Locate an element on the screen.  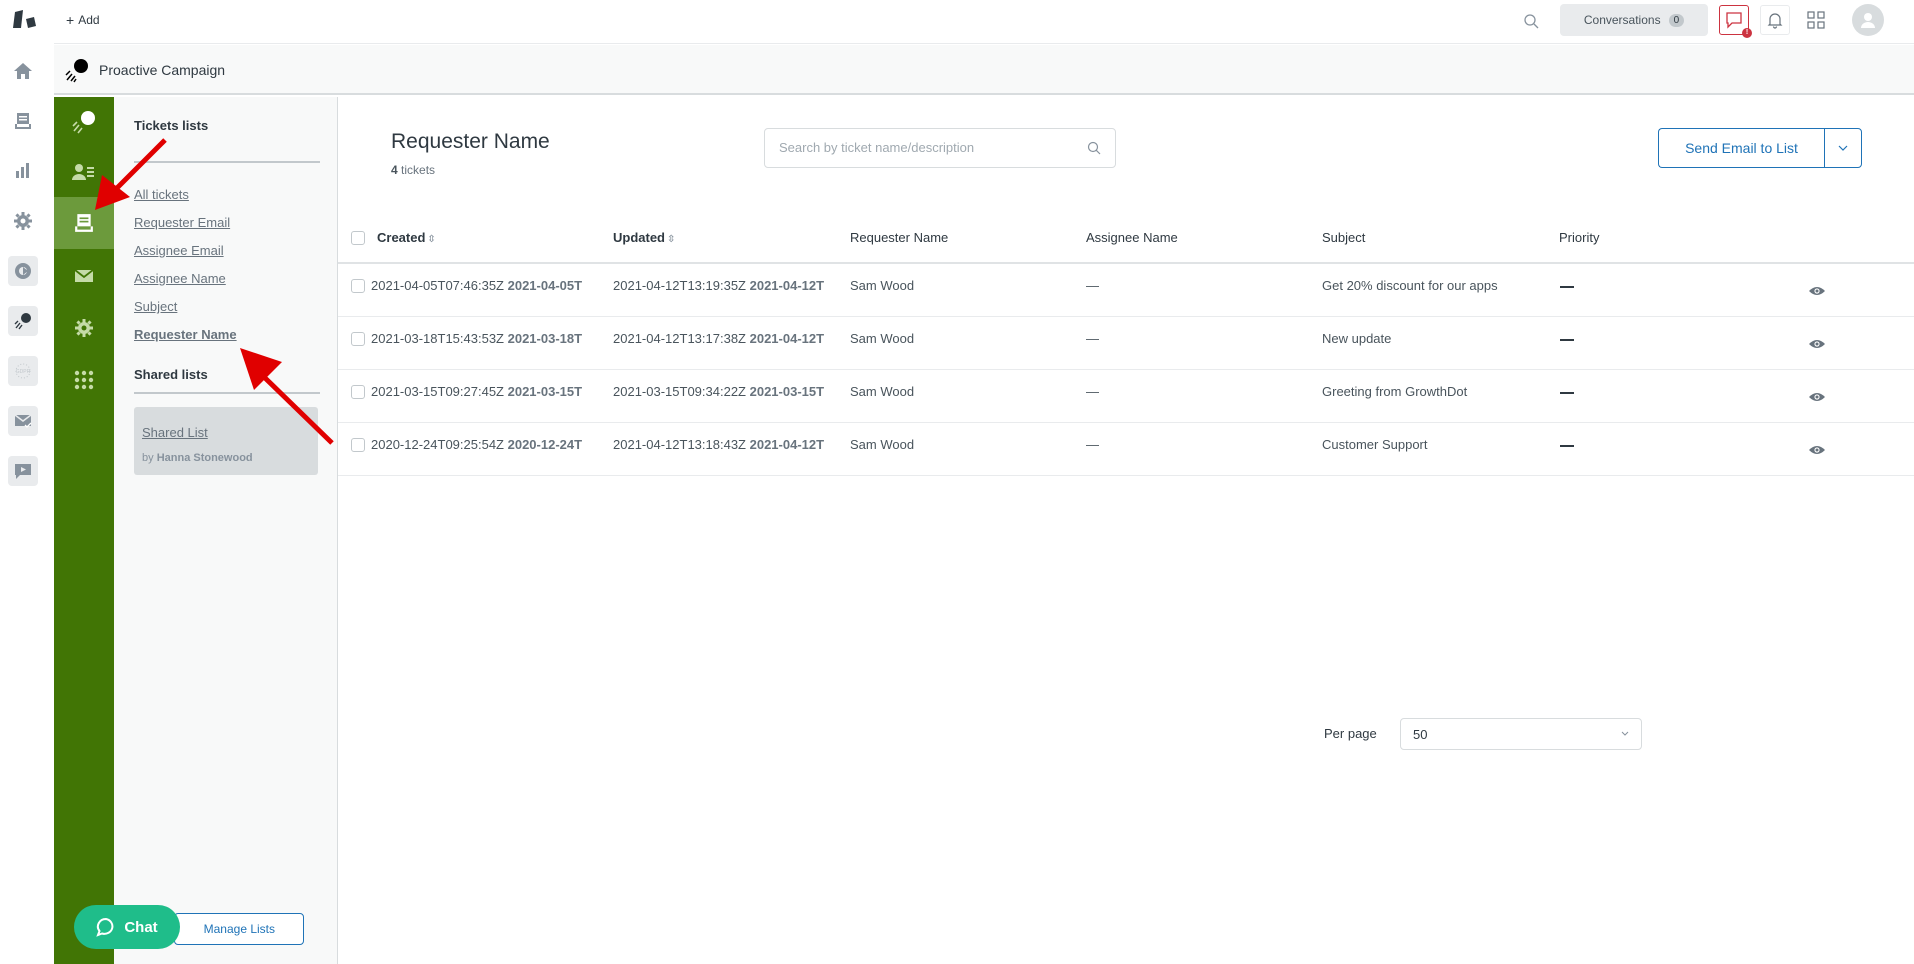
manage-lists-button: Manage Lists is located at coordinates (239, 929).